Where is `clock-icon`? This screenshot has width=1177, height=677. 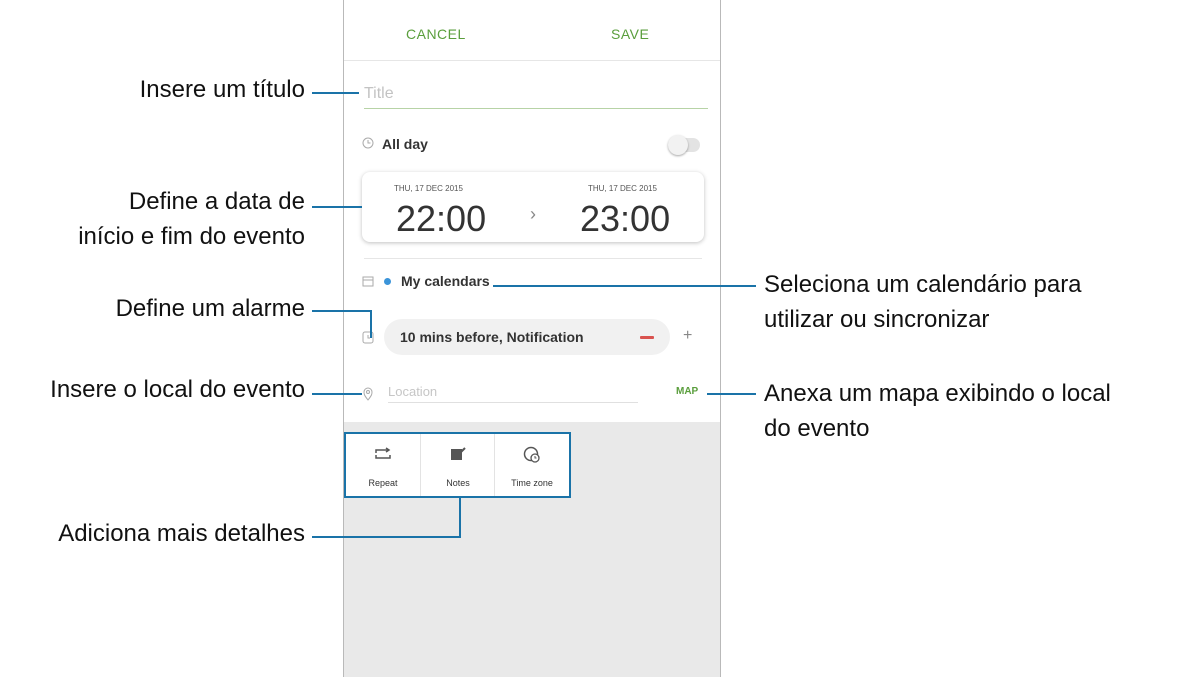
clock-icon is located at coordinates (368, 144).